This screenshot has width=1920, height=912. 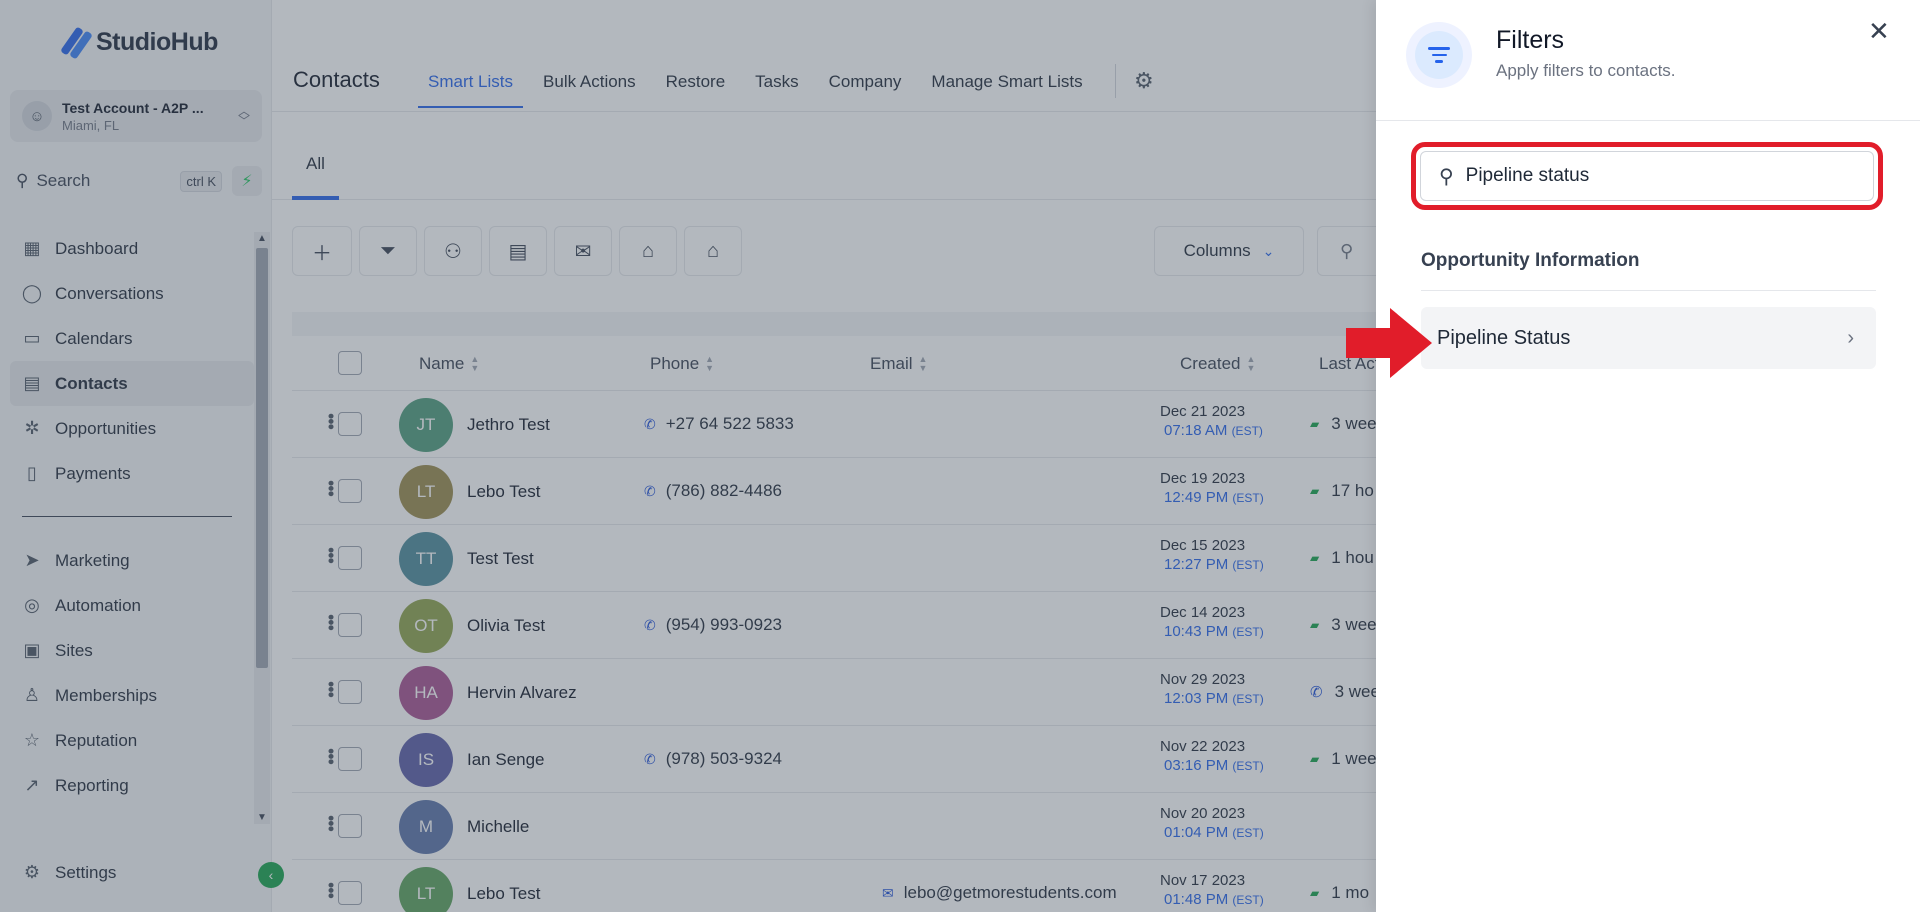 What do you see at coordinates (1389, 343) in the screenshot?
I see `annotation-arrow-icon` at bounding box center [1389, 343].